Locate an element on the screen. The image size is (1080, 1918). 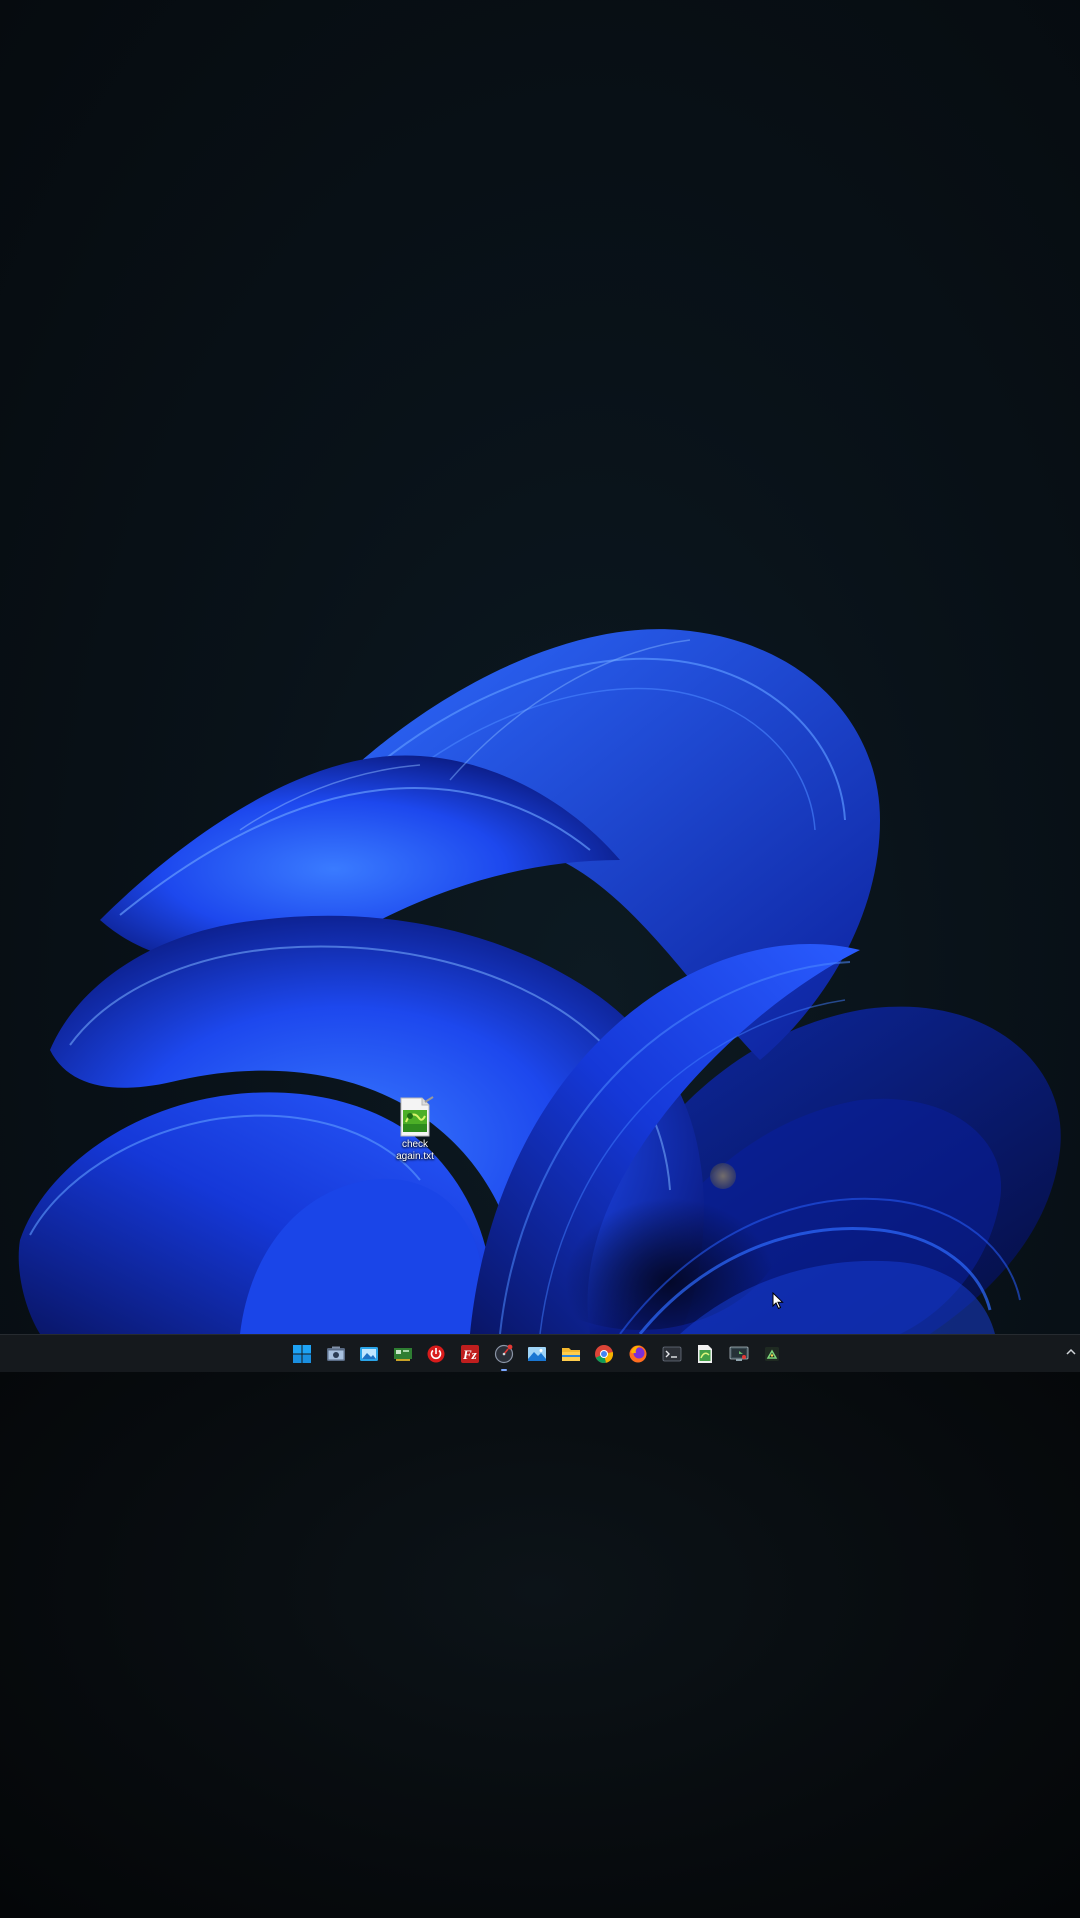
gauge-icon is located at coordinates (503, 1354).